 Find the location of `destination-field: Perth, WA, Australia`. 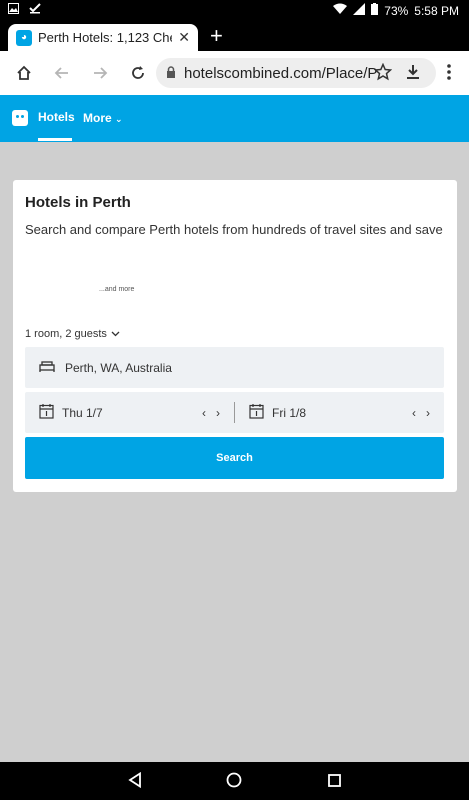

destination-field: Perth, WA, Australia is located at coordinates (234, 367).